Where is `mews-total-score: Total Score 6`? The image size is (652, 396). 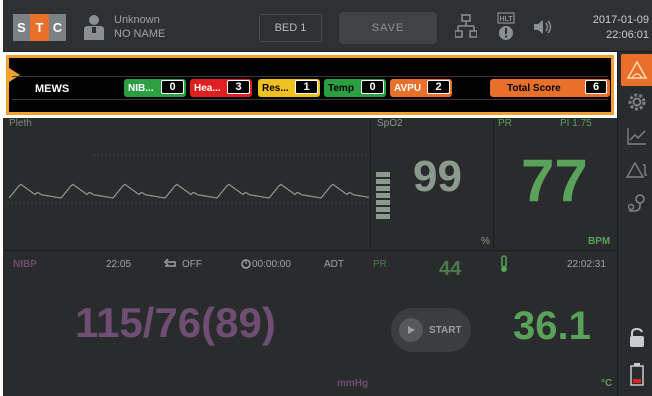
mews-total-score: Total Score 6 is located at coordinates (550, 88).